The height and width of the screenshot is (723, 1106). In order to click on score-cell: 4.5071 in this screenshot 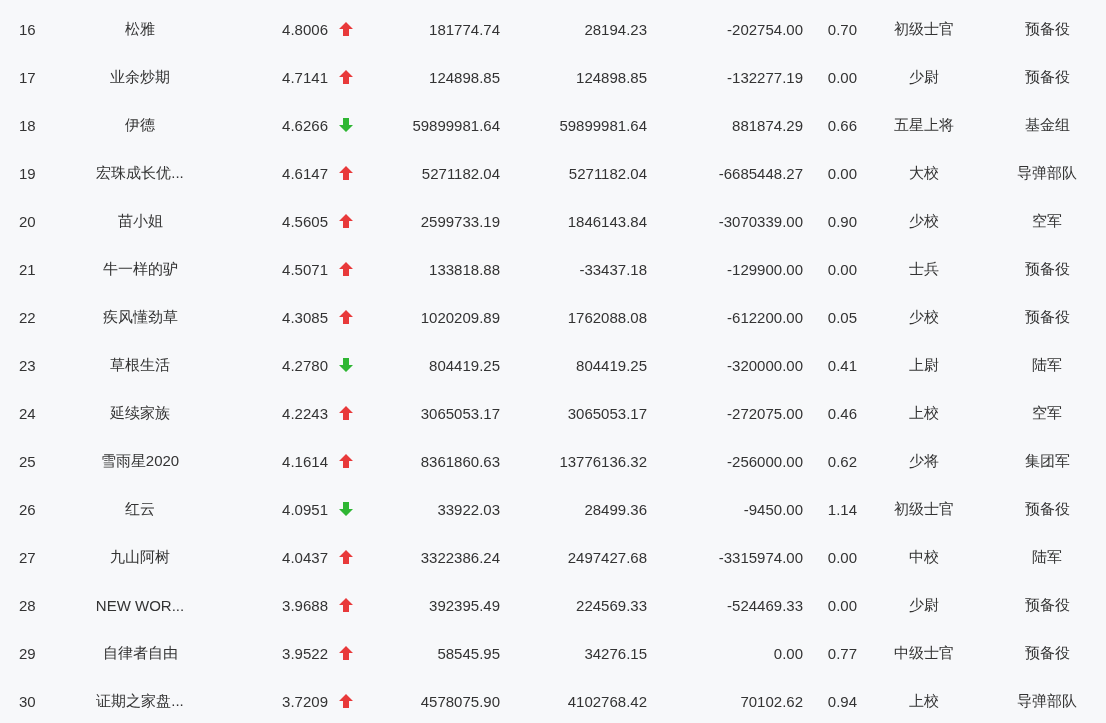, I will do `click(305, 269)`.